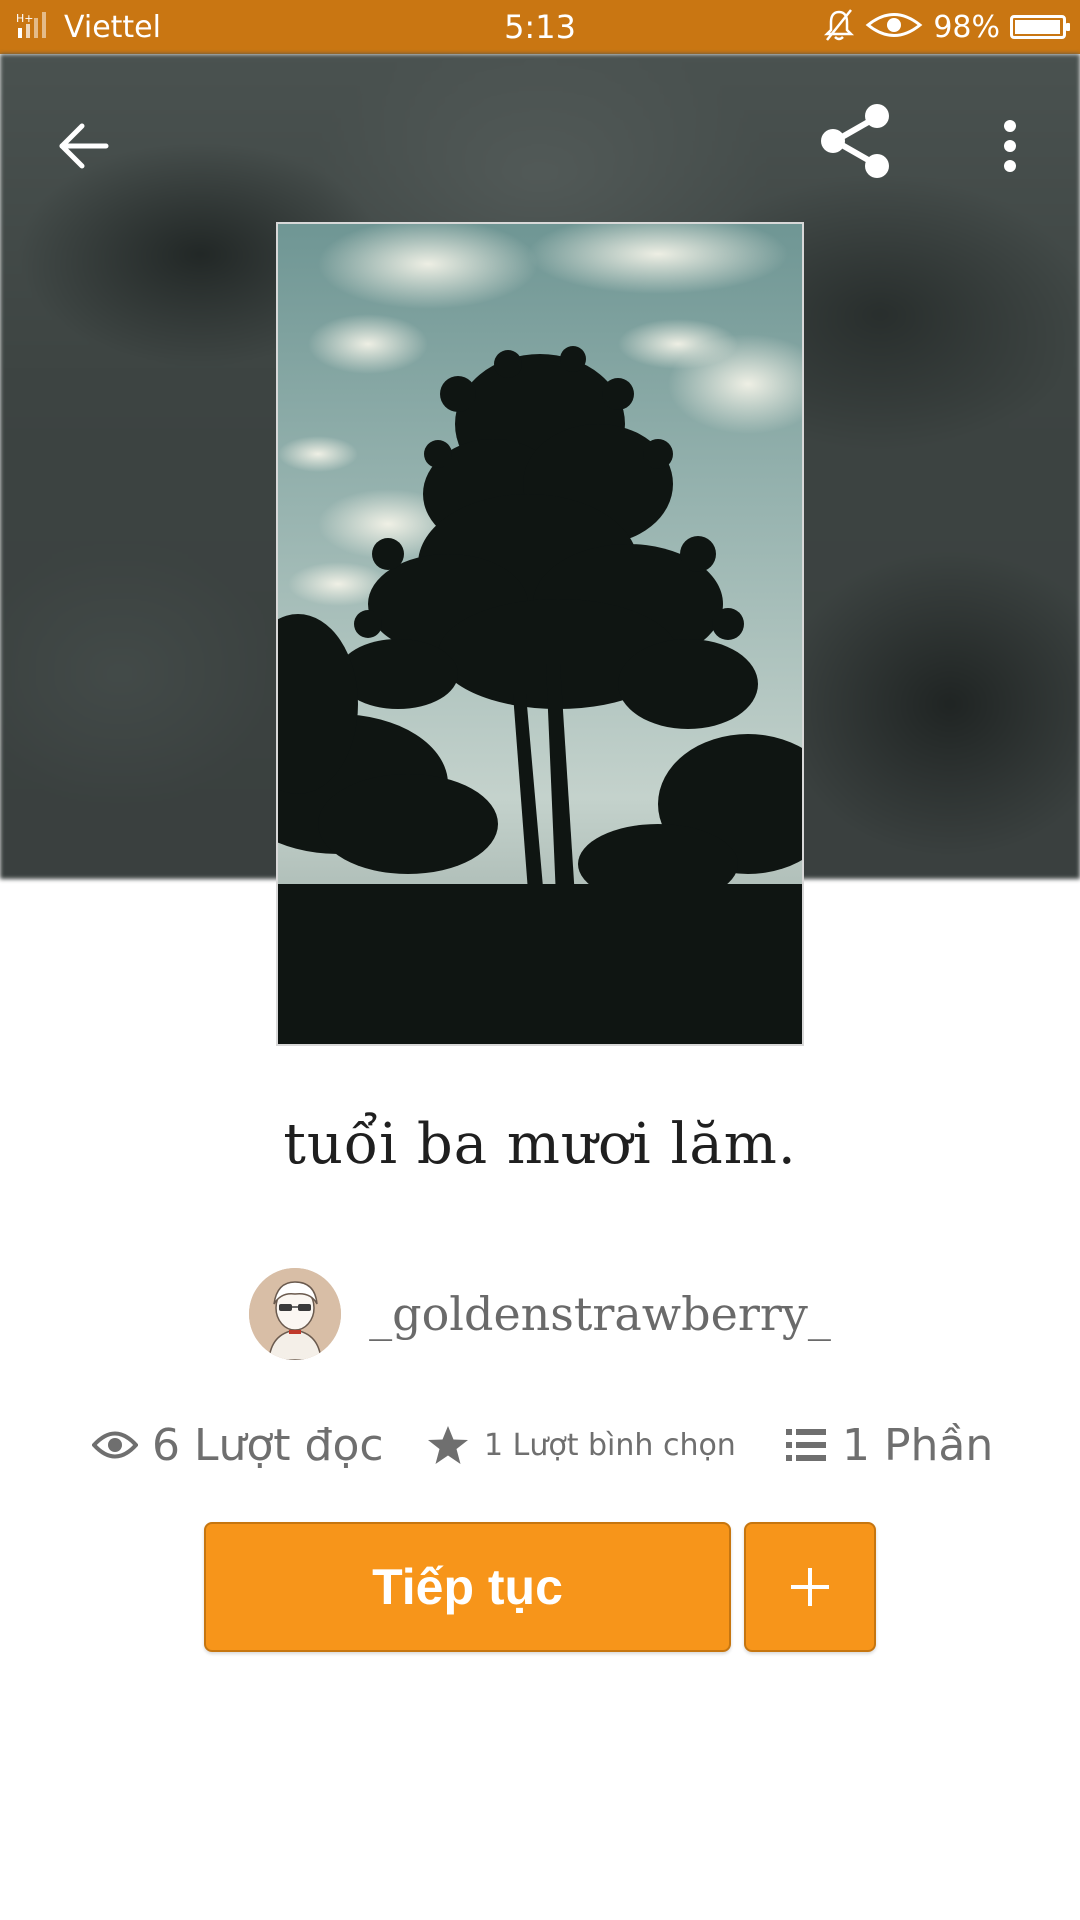 The image size is (1080, 1920). I want to click on more-options-button, so click(1010, 146).